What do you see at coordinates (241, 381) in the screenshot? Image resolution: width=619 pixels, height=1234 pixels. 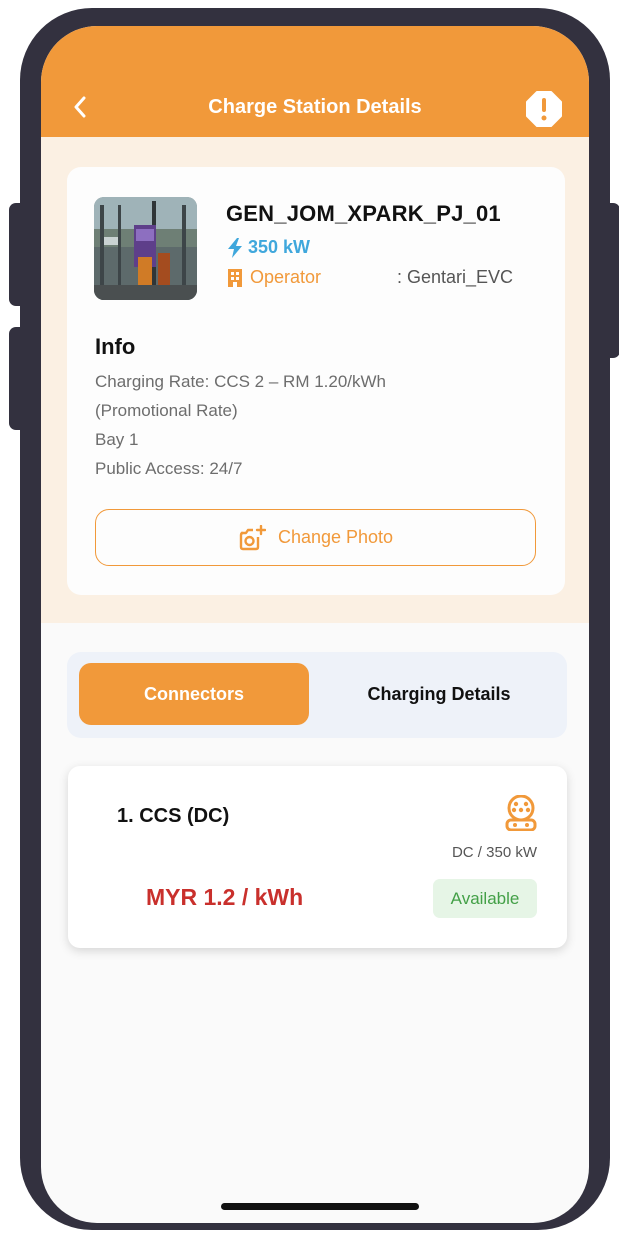 I see `info-line-rate: Charging Rate: CCS 2 – RM 1.20/kWh` at bounding box center [241, 381].